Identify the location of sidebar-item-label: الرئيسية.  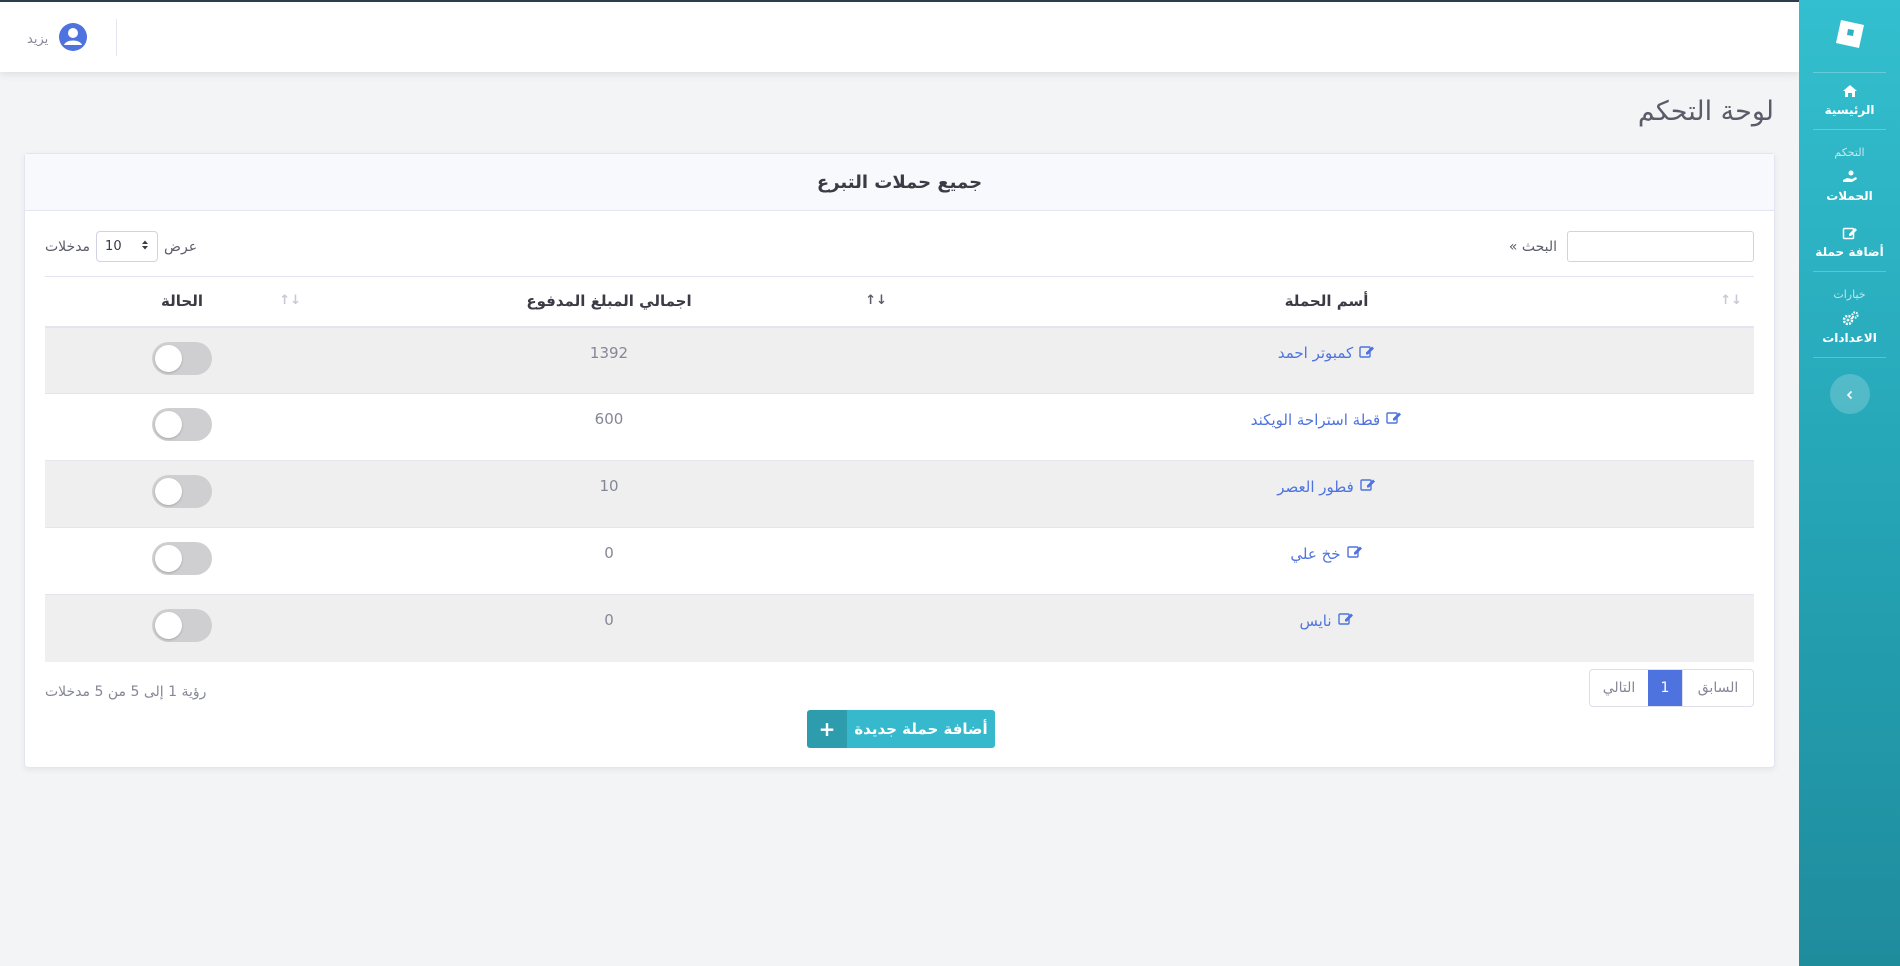
(1849, 110).